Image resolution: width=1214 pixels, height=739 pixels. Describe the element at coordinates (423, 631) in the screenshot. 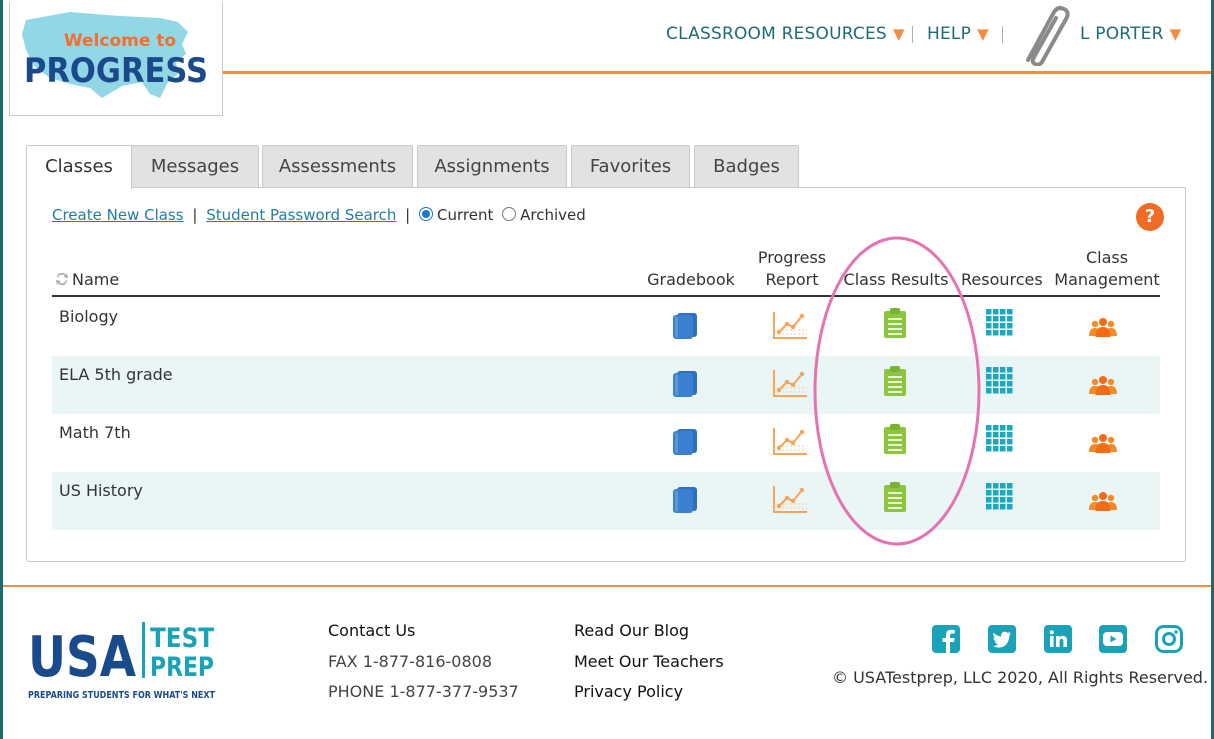

I see `contact-us-link: Contact Us` at that location.